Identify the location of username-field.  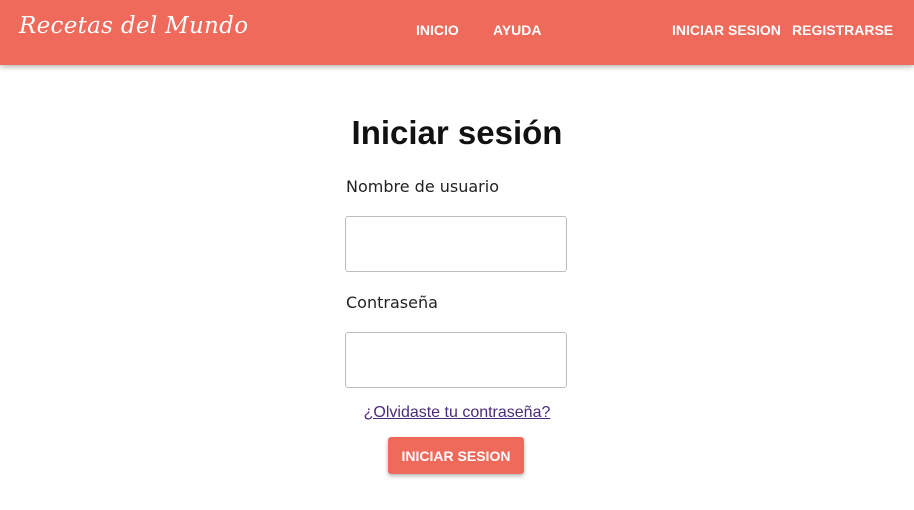
(456, 244).